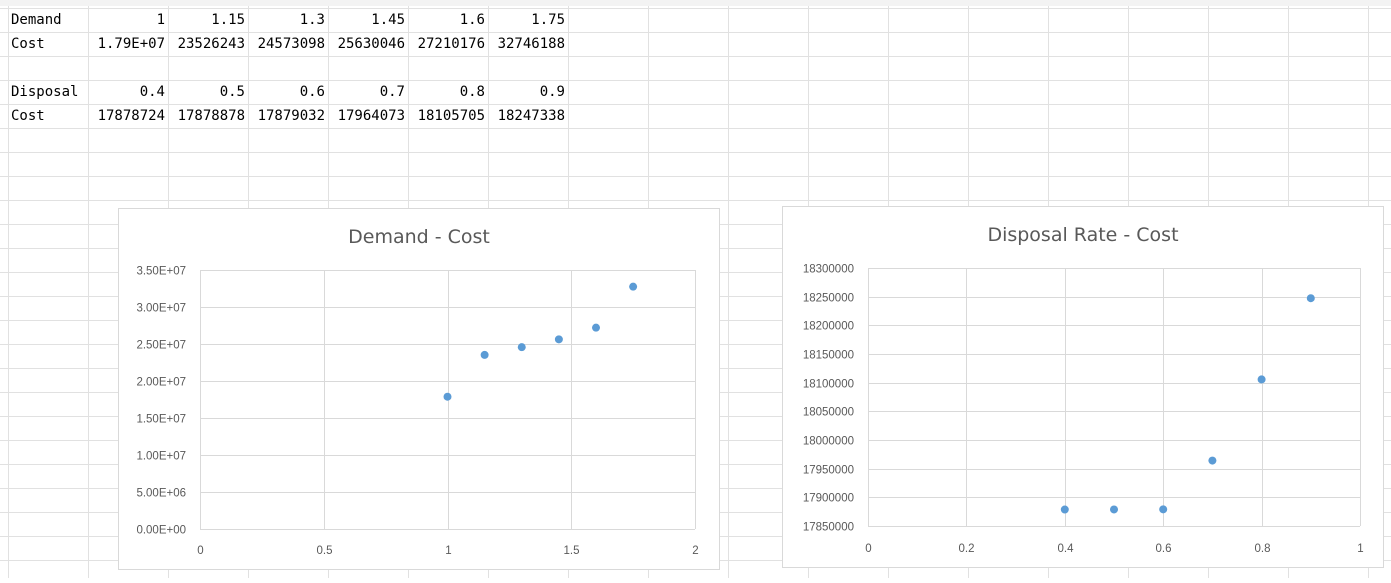 The height and width of the screenshot is (583, 1391). Describe the element at coordinates (161, 531) in the screenshot. I see `y-tick-label: 0.00E+00` at that location.